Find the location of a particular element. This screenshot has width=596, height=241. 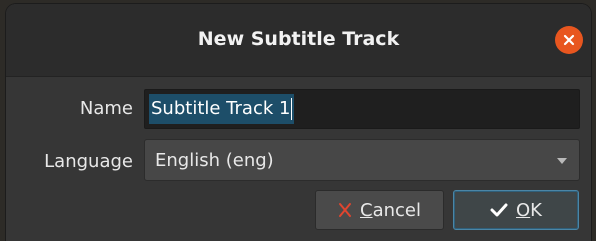

ok-button: OK is located at coordinates (516, 210).